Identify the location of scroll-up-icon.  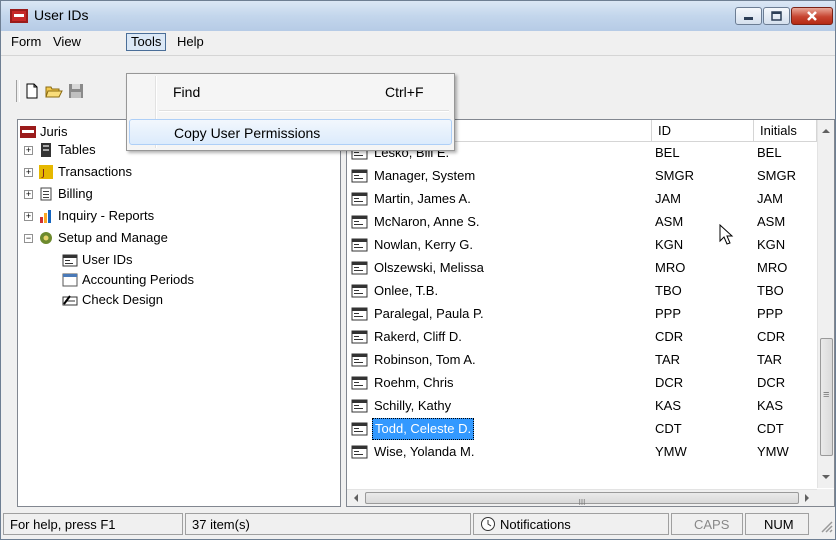
(826, 131).